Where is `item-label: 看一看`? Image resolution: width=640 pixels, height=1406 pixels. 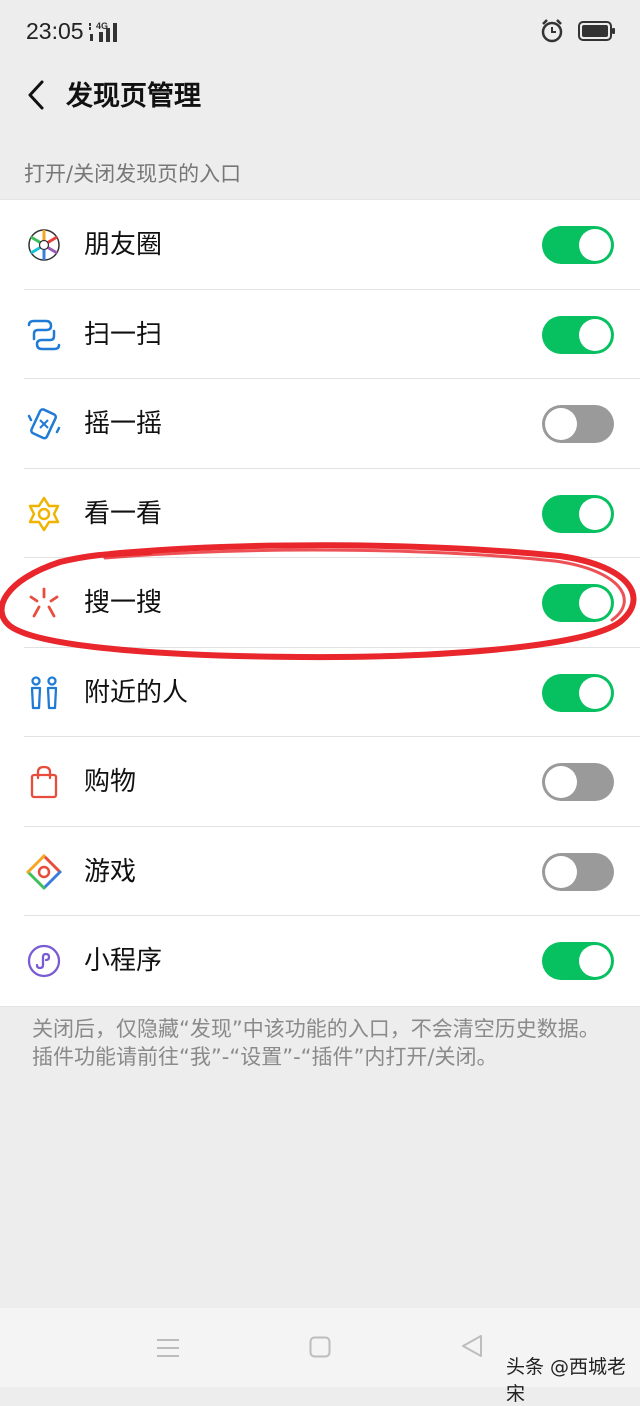 item-label: 看一看 is located at coordinates (123, 513).